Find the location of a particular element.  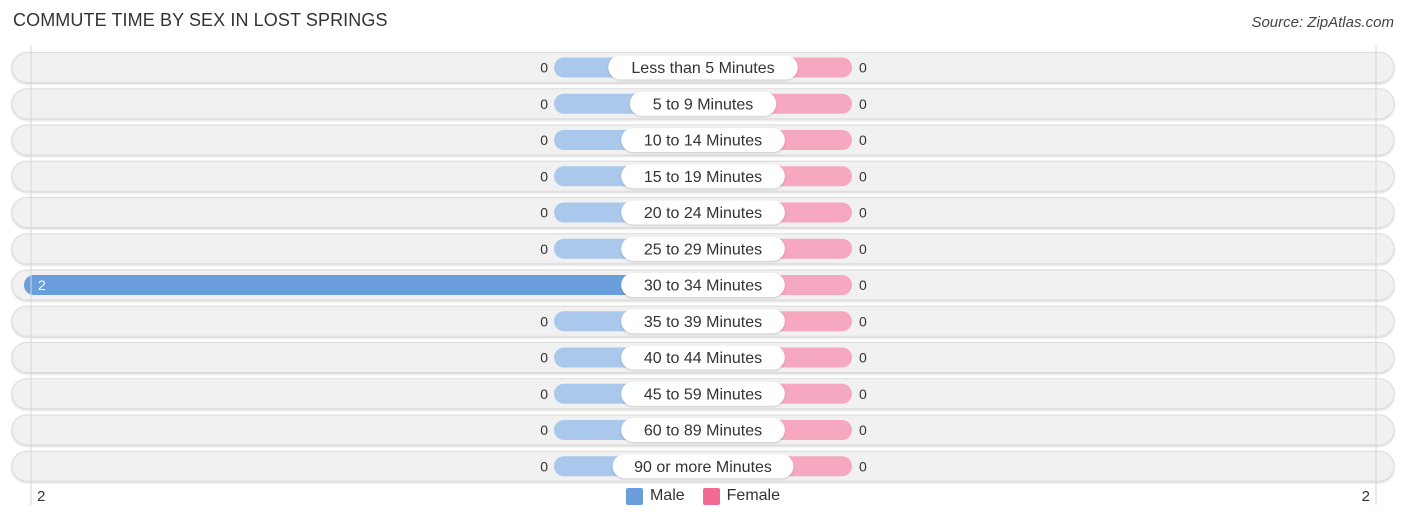

category-label: 30 to 34 Minutes is located at coordinates (703, 286).